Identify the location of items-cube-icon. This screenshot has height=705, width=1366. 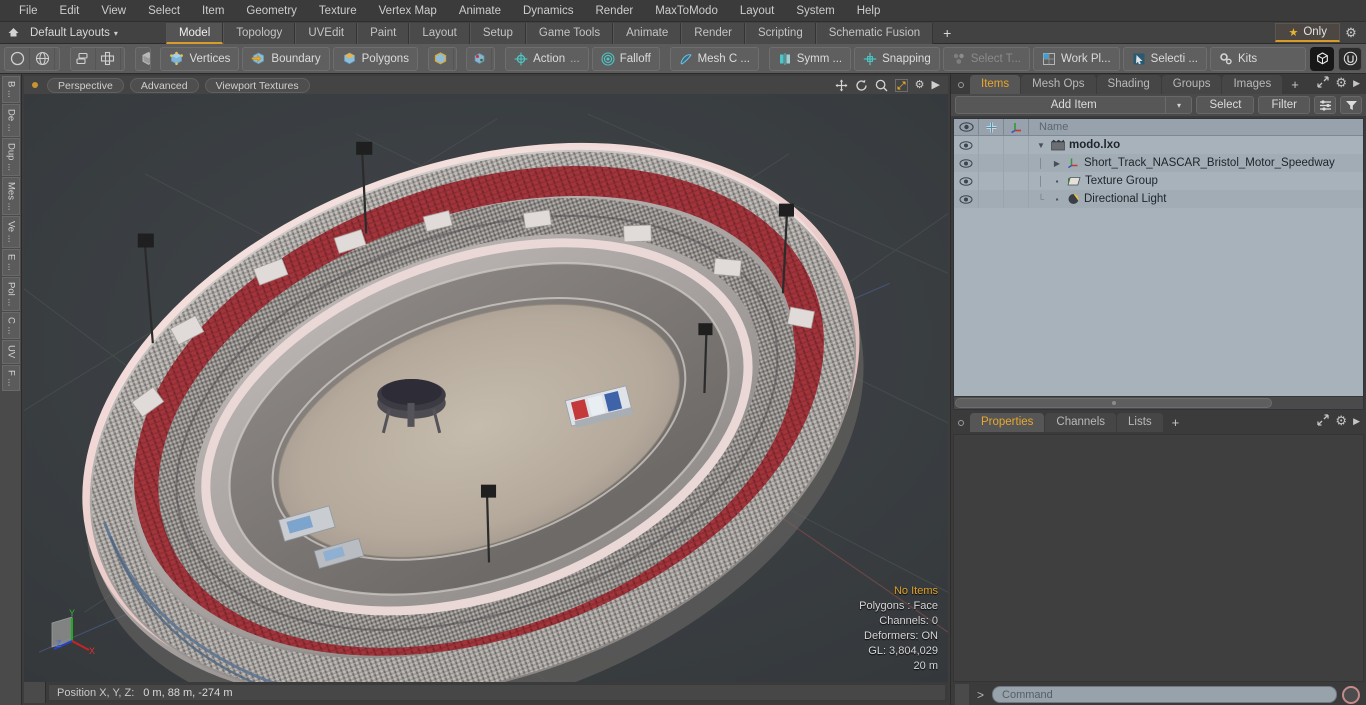
(441, 58).